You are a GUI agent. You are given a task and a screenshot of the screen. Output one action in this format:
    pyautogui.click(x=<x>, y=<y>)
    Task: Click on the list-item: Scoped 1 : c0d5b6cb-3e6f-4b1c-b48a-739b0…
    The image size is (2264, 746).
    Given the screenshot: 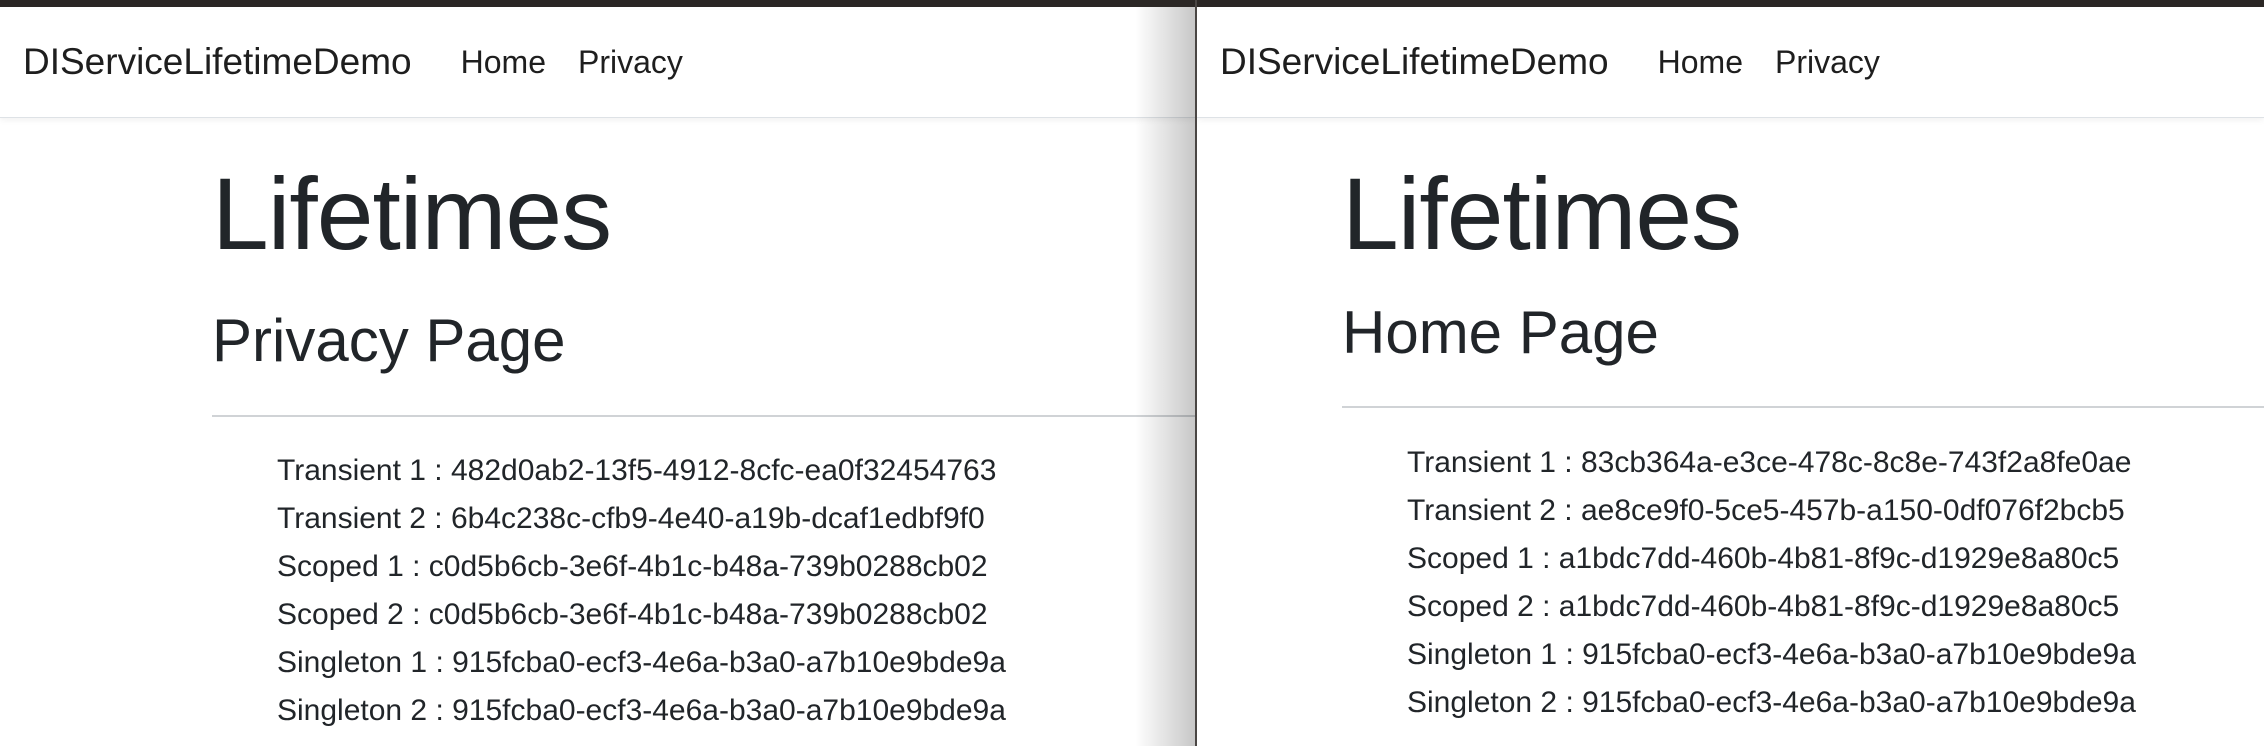 What is the action you would take?
    pyautogui.click(x=632, y=566)
    